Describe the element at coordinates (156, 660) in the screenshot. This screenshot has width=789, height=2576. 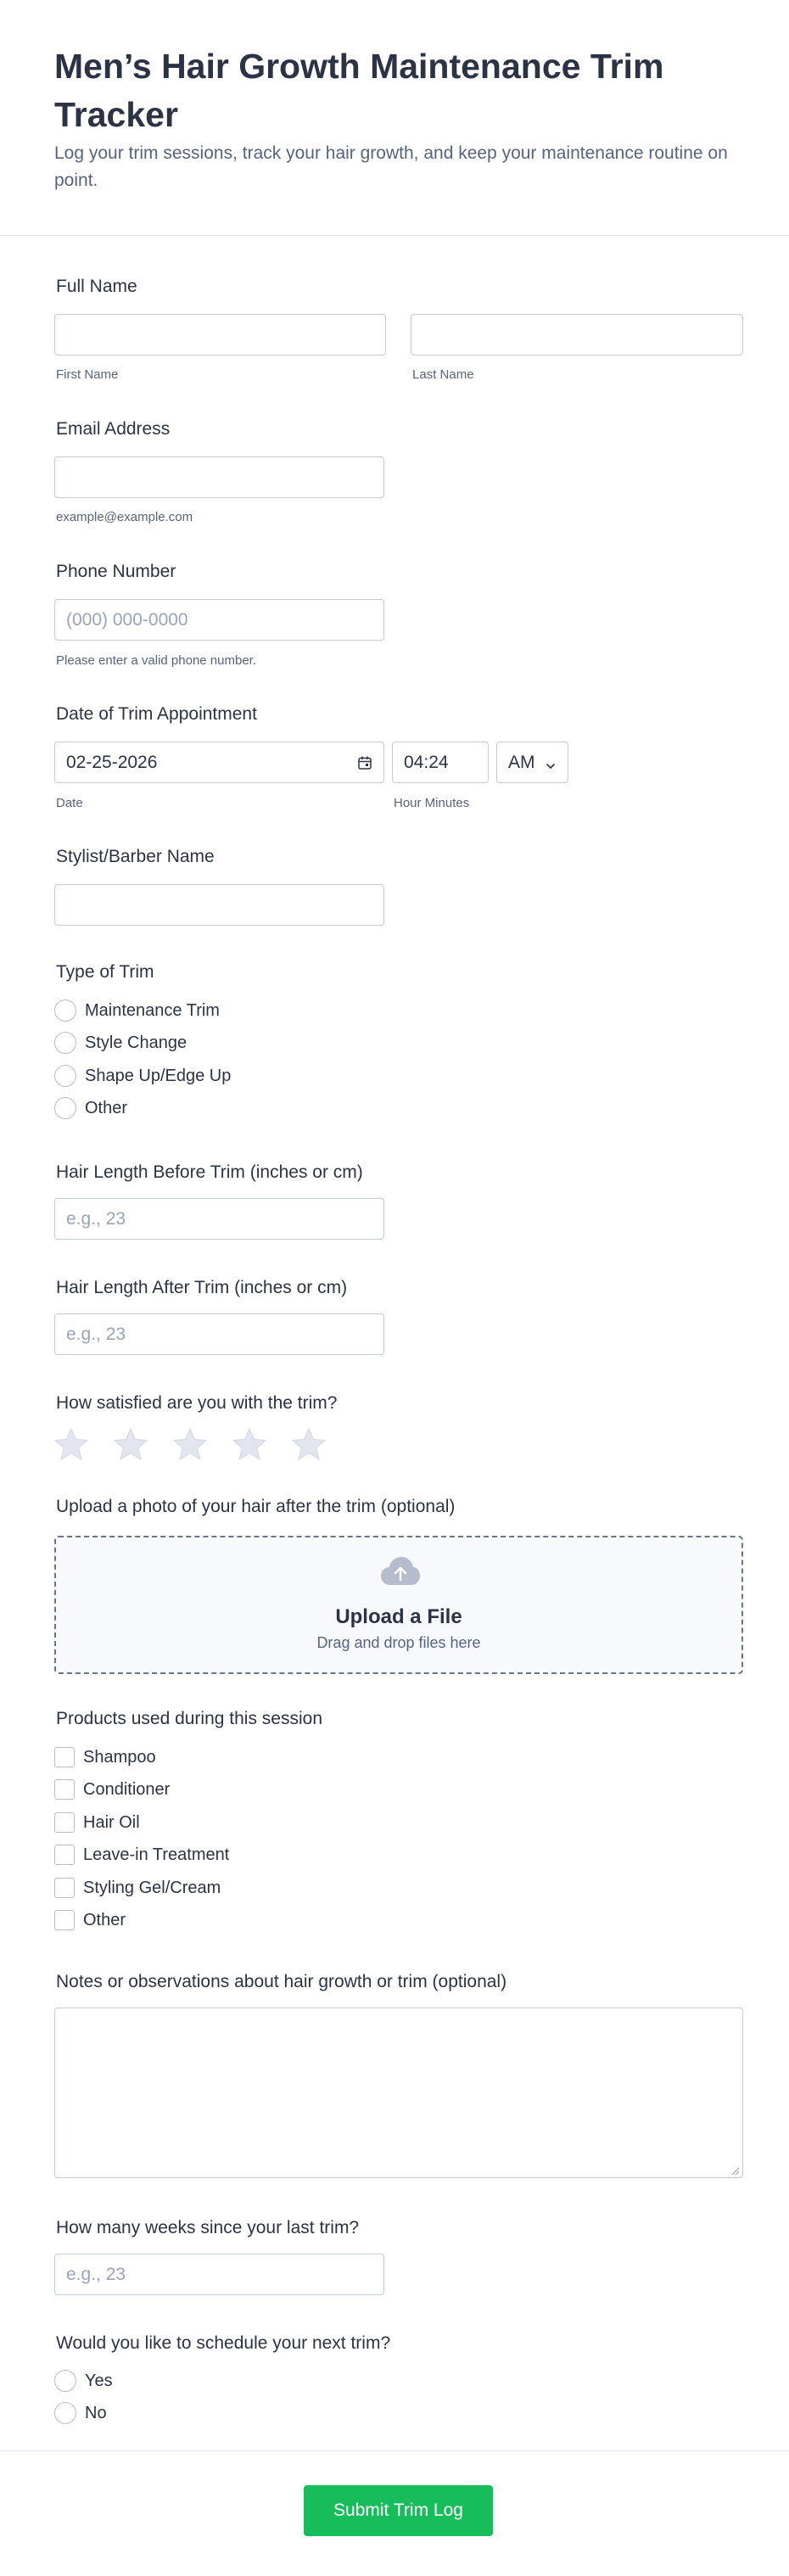
I see `phone-sublabel: Please enter a valid phone number.` at that location.